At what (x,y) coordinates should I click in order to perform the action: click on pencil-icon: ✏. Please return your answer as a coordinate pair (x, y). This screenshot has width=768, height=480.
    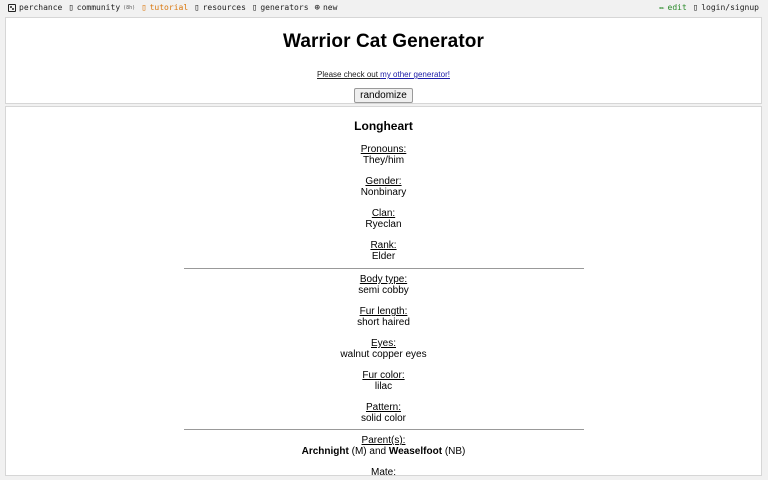
    Looking at the image, I should click on (662, 7).